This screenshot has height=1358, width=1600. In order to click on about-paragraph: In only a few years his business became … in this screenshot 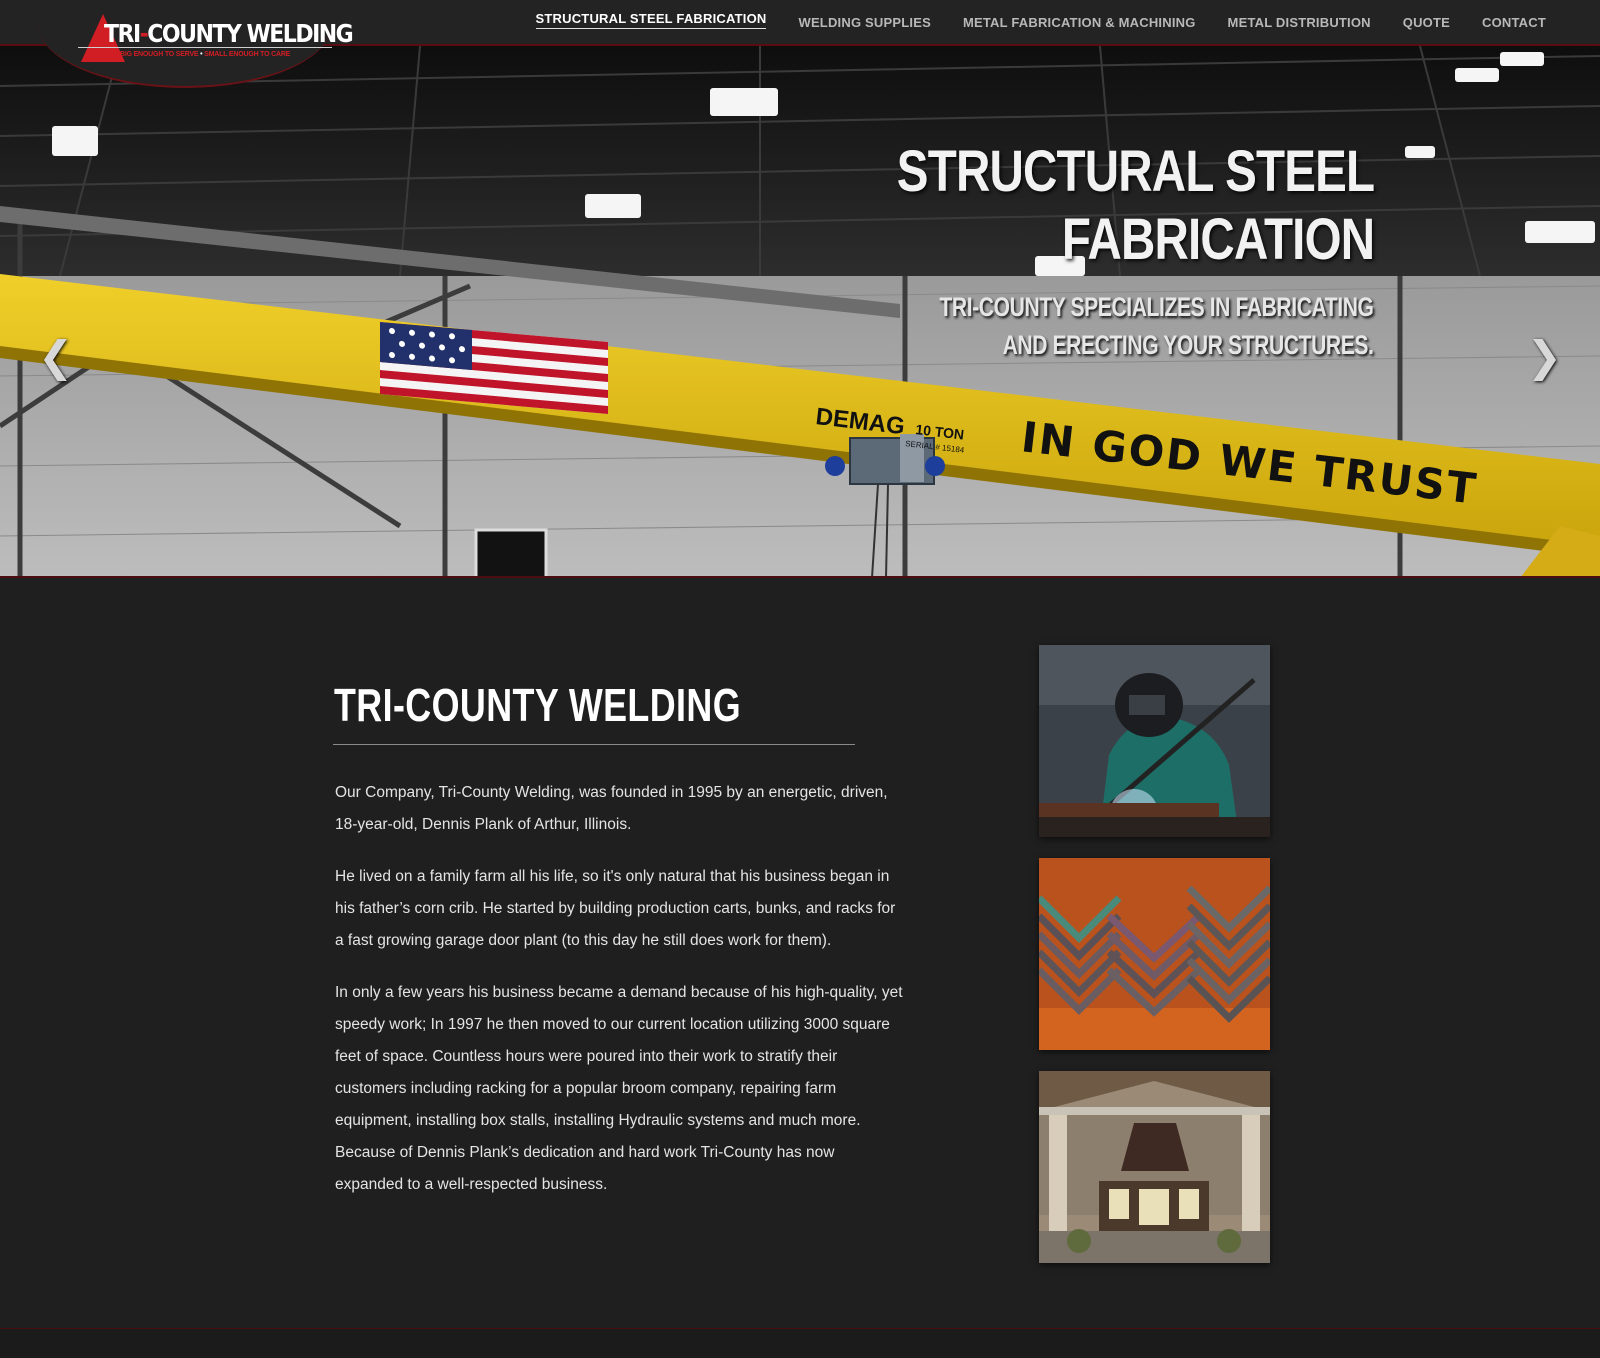, I will do `click(619, 1088)`.